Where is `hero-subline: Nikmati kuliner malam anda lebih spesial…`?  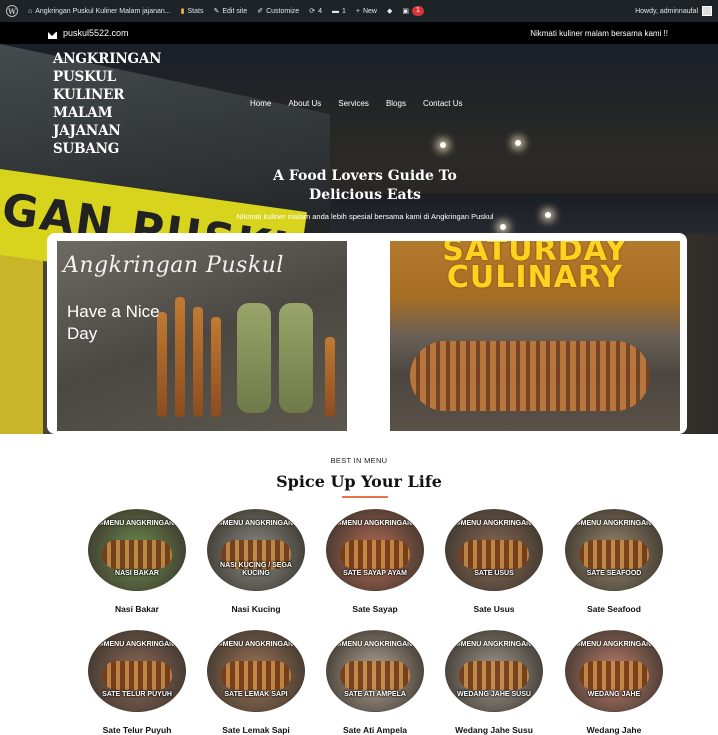 hero-subline: Nikmati kuliner malam anda lebih spesial… is located at coordinates (365, 216).